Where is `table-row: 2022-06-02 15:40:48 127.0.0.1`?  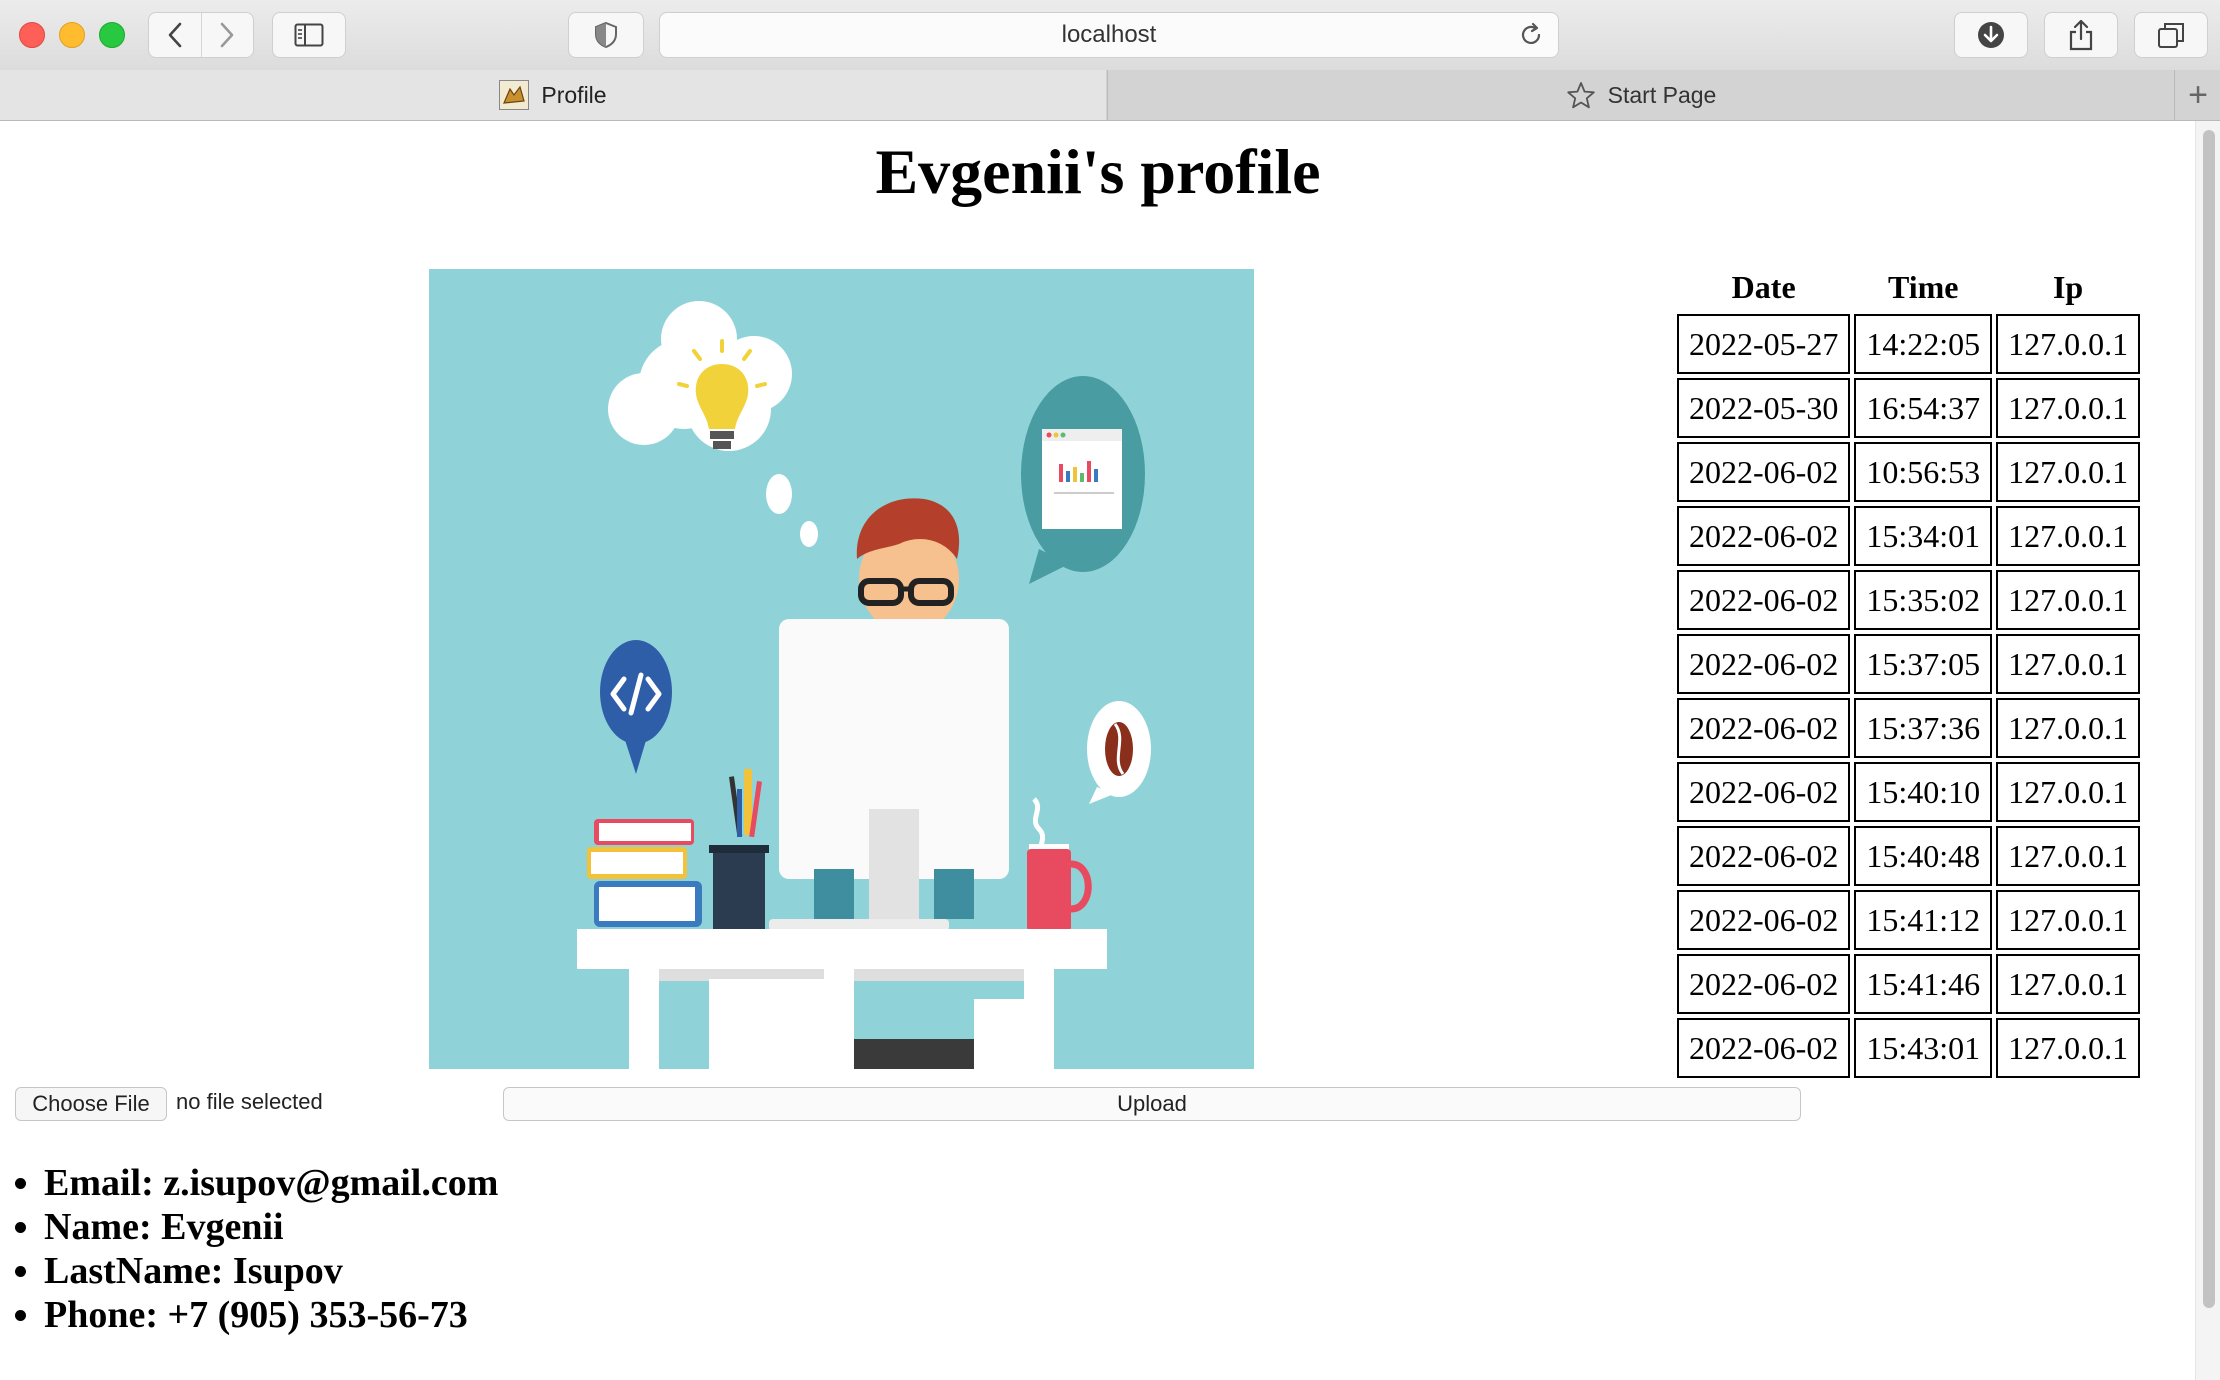 table-row: 2022-06-02 15:40:48 127.0.0.1 is located at coordinates (1909, 856).